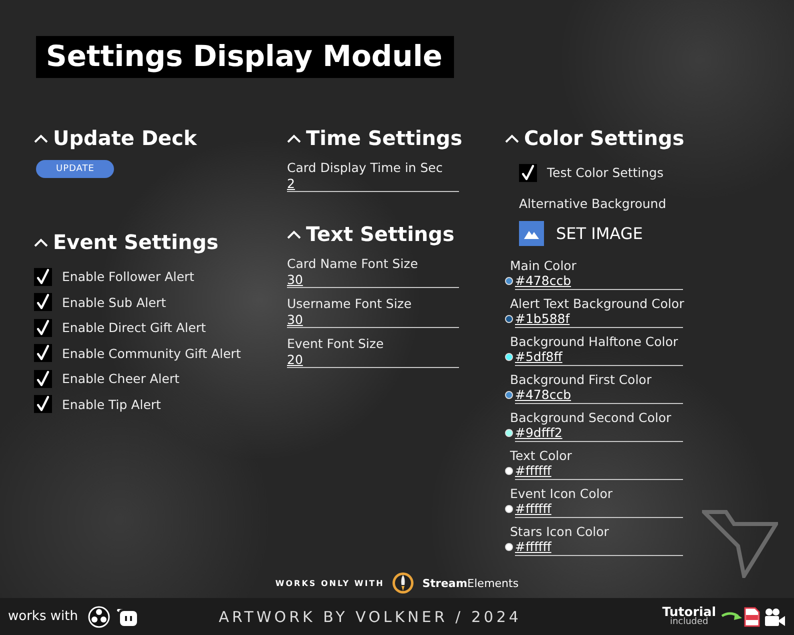 The image size is (794, 635). I want to click on set-image-button: SET IMAGE, so click(612, 233).